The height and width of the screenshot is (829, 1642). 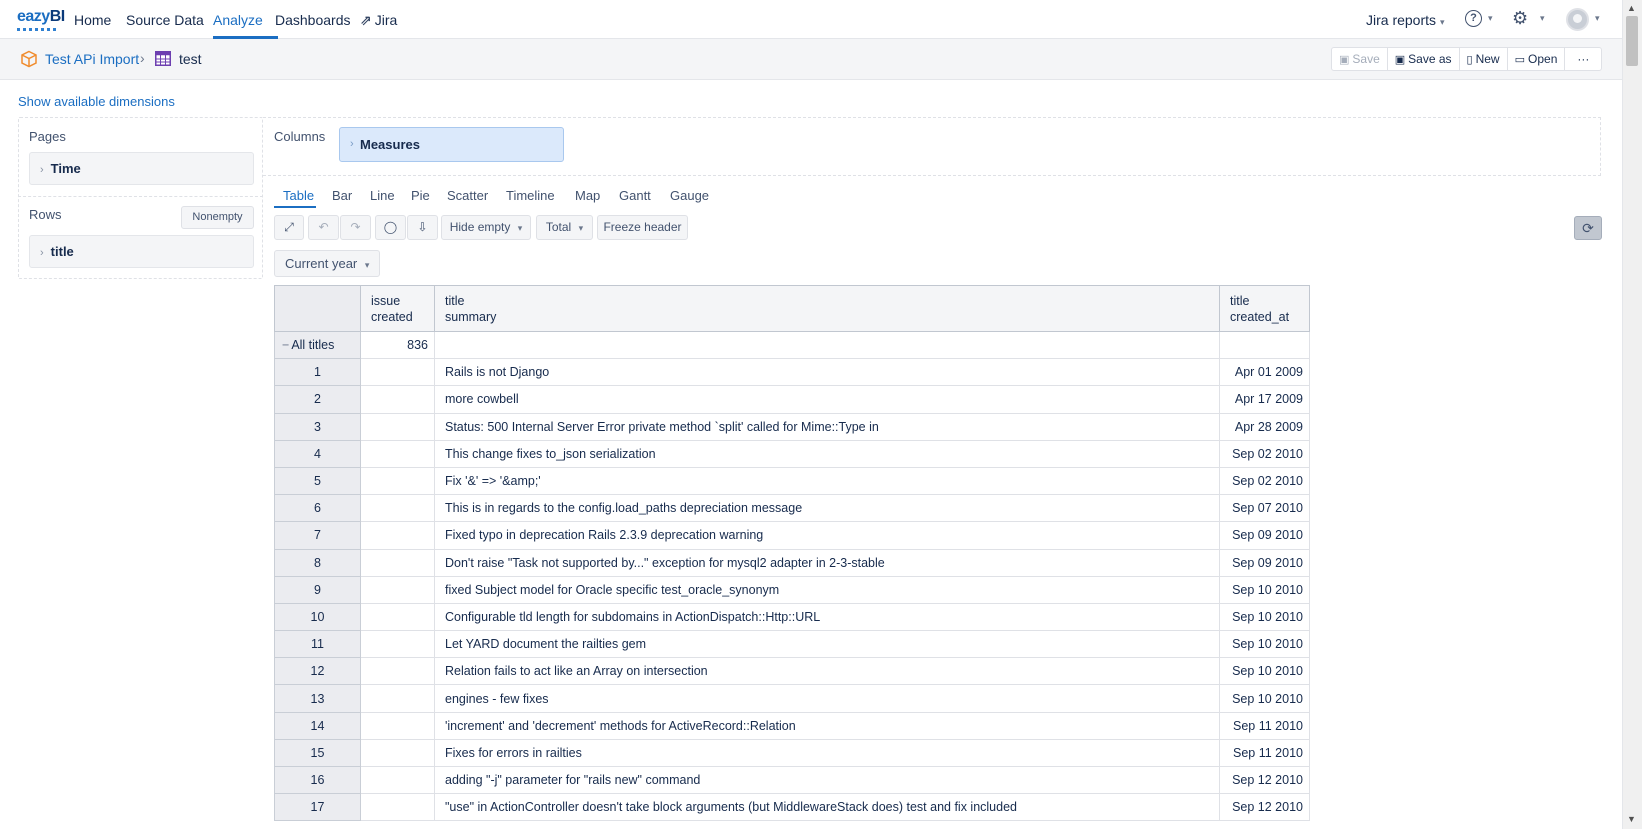 I want to click on row-header-title: 11, so click(x=317, y=644).